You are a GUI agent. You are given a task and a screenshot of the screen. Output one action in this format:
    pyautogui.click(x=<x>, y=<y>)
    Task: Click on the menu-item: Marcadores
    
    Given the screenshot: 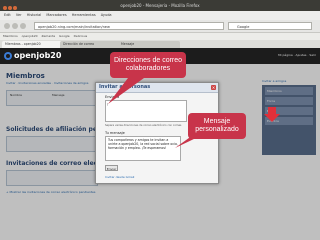 What is the action you would take?
    pyautogui.click(x=56, y=15)
    